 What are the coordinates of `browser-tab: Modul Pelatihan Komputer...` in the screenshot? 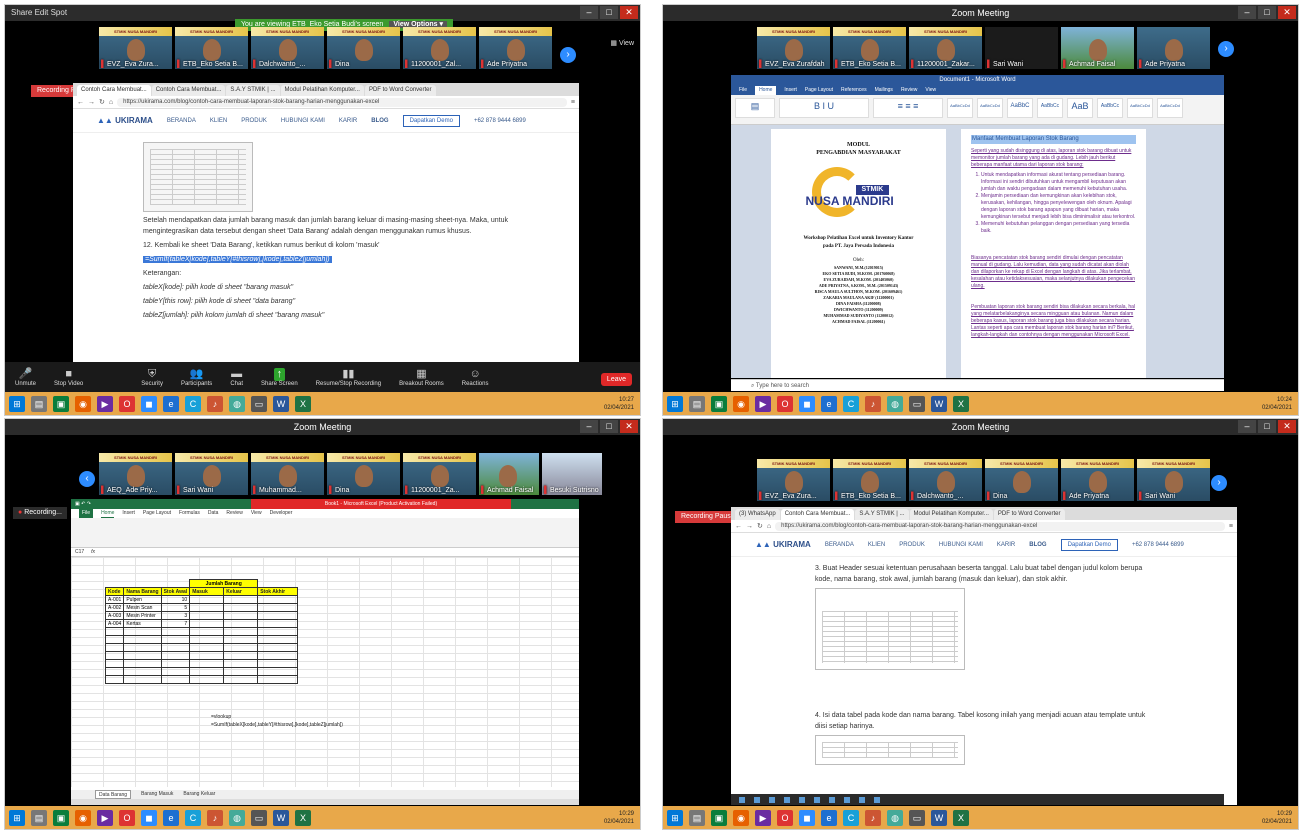 It's located at (322, 90).